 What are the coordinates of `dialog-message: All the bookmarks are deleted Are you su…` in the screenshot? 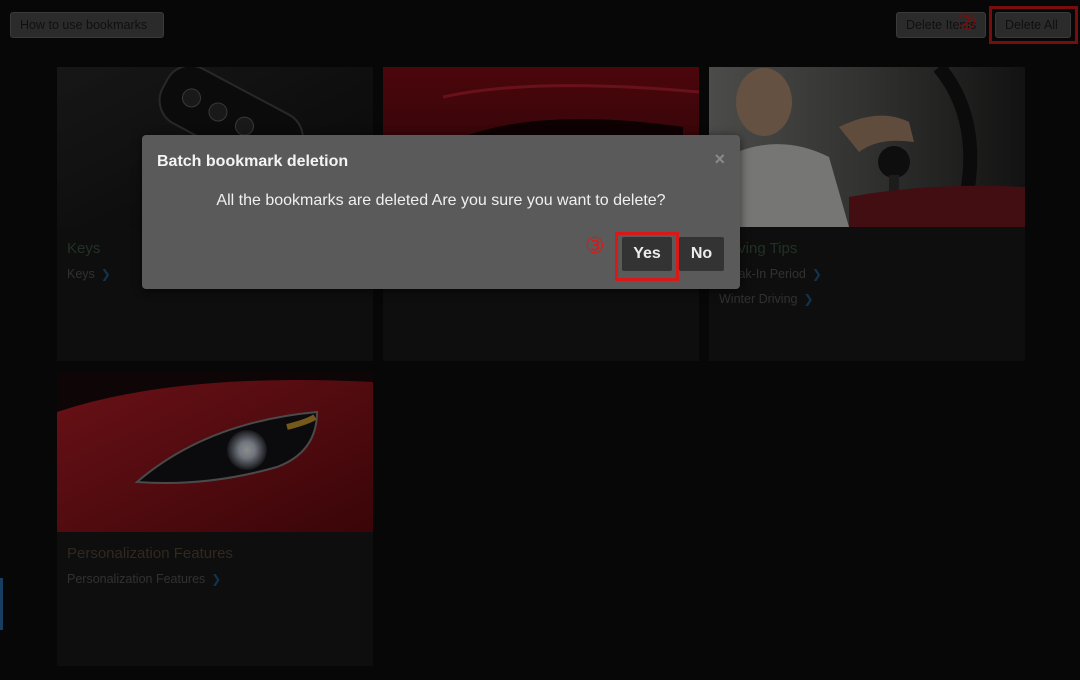 It's located at (441, 200).